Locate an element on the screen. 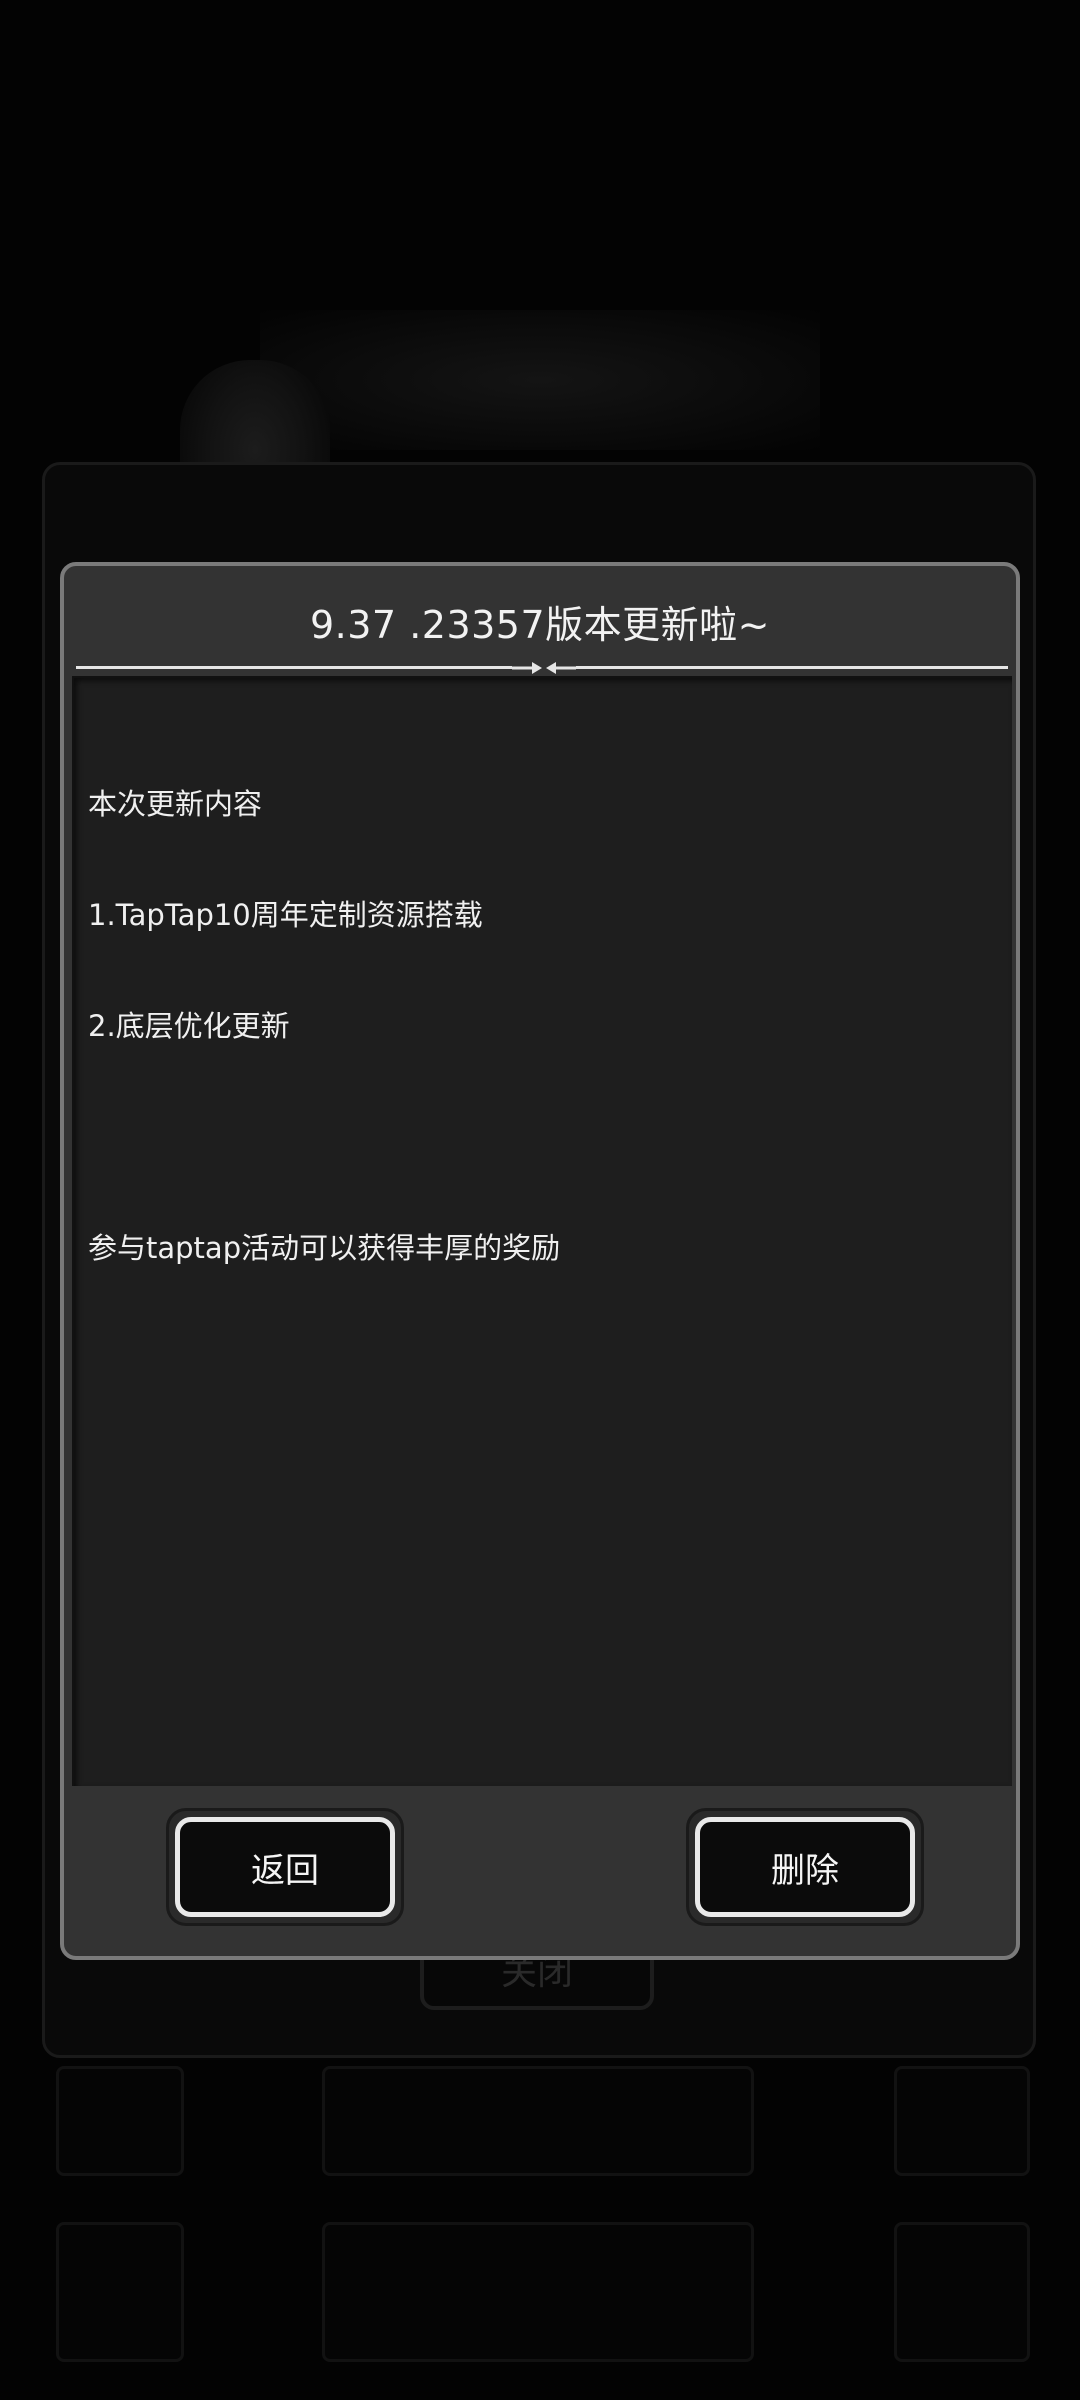 The height and width of the screenshot is (2400, 1080). update-notes-line: 本次更新内容 is located at coordinates (175, 804).